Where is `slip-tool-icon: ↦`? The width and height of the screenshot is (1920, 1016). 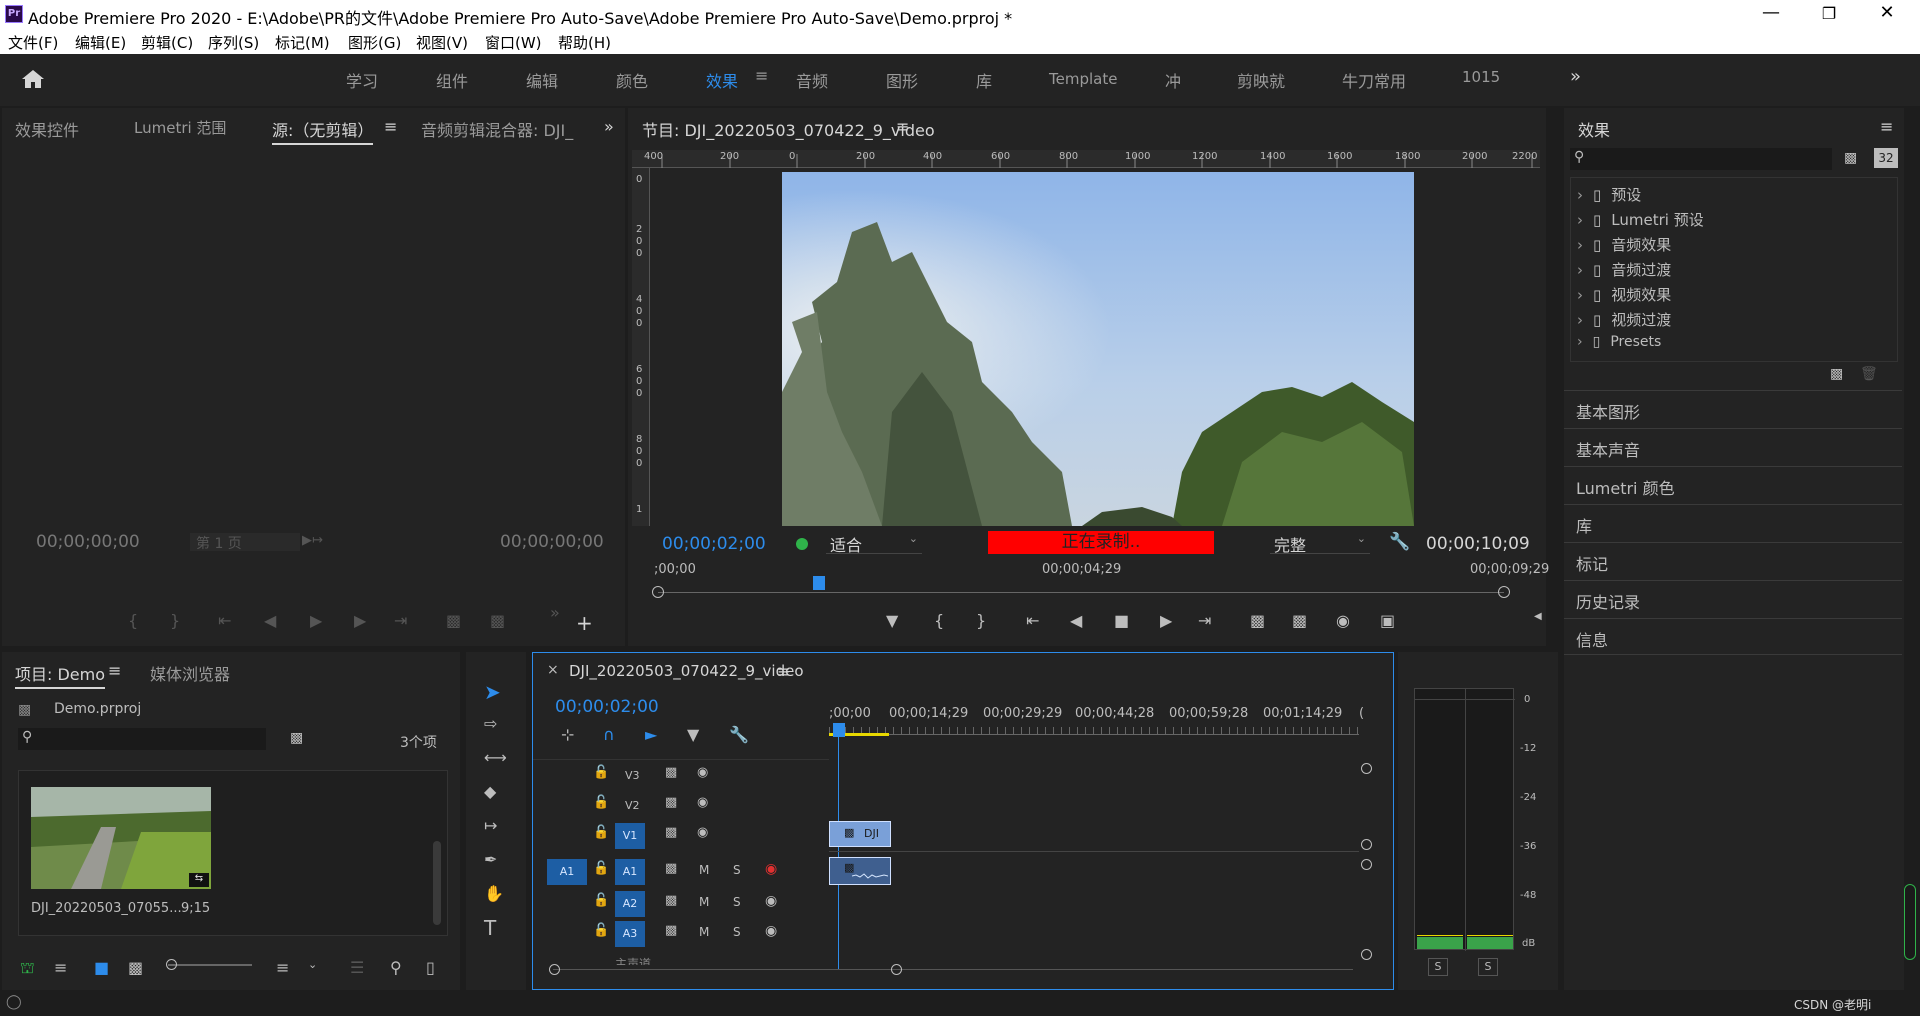
slip-tool-icon: ↦ is located at coordinates (490, 825).